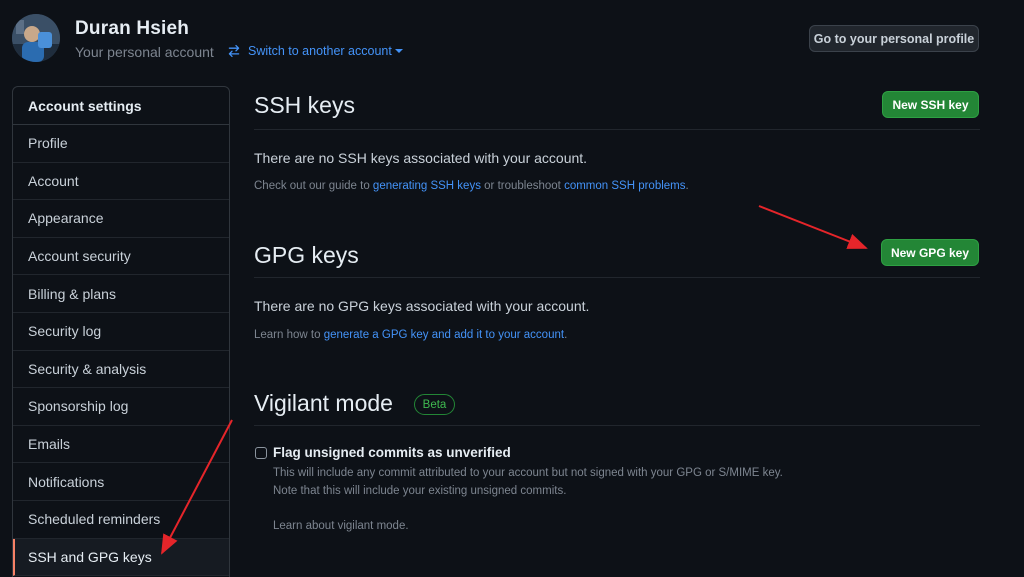 The image size is (1024, 577). What do you see at coordinates (813, 227) in the screenshot?
I see `arrow-to-new-gpg-key` at bounding box center [813, 227].